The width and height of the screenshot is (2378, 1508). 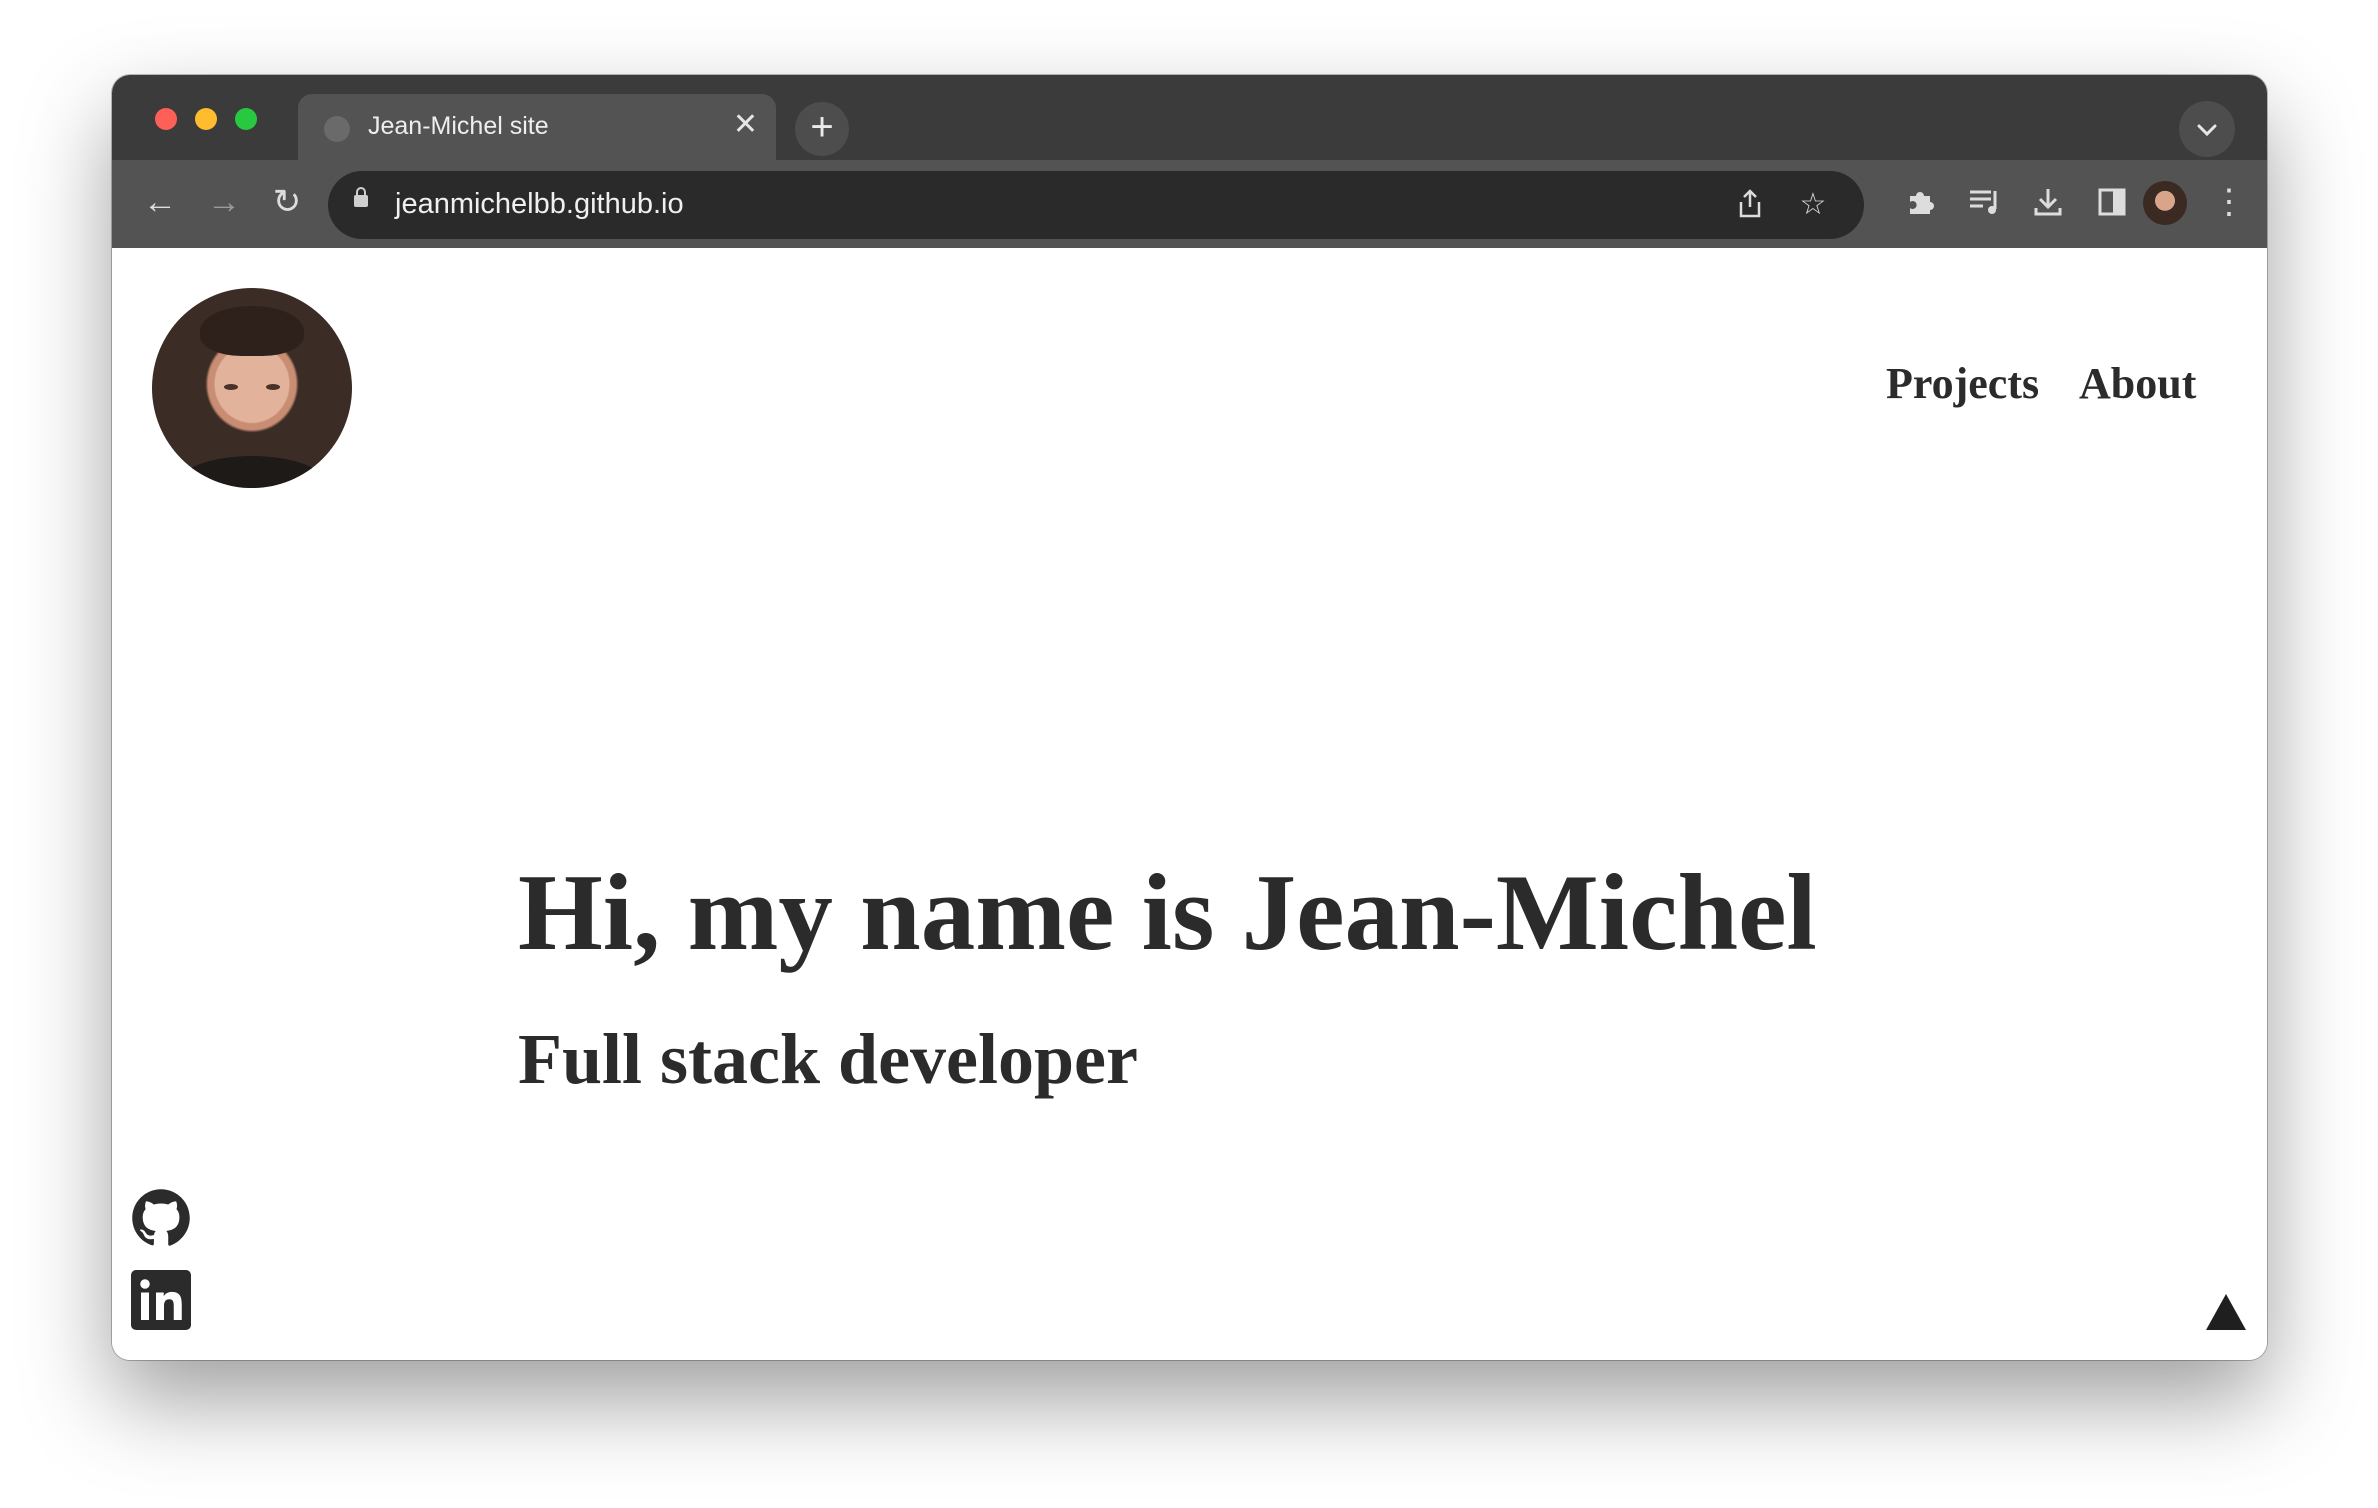 I want to click on close-tab-icon: ✕, so click(x=745, y=125).